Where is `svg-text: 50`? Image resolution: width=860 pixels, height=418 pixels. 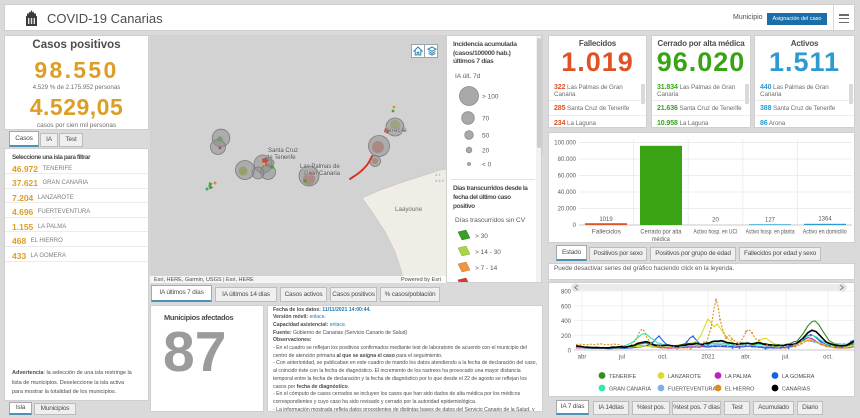 svg-text: 50 is located at coordinates (486, 136).